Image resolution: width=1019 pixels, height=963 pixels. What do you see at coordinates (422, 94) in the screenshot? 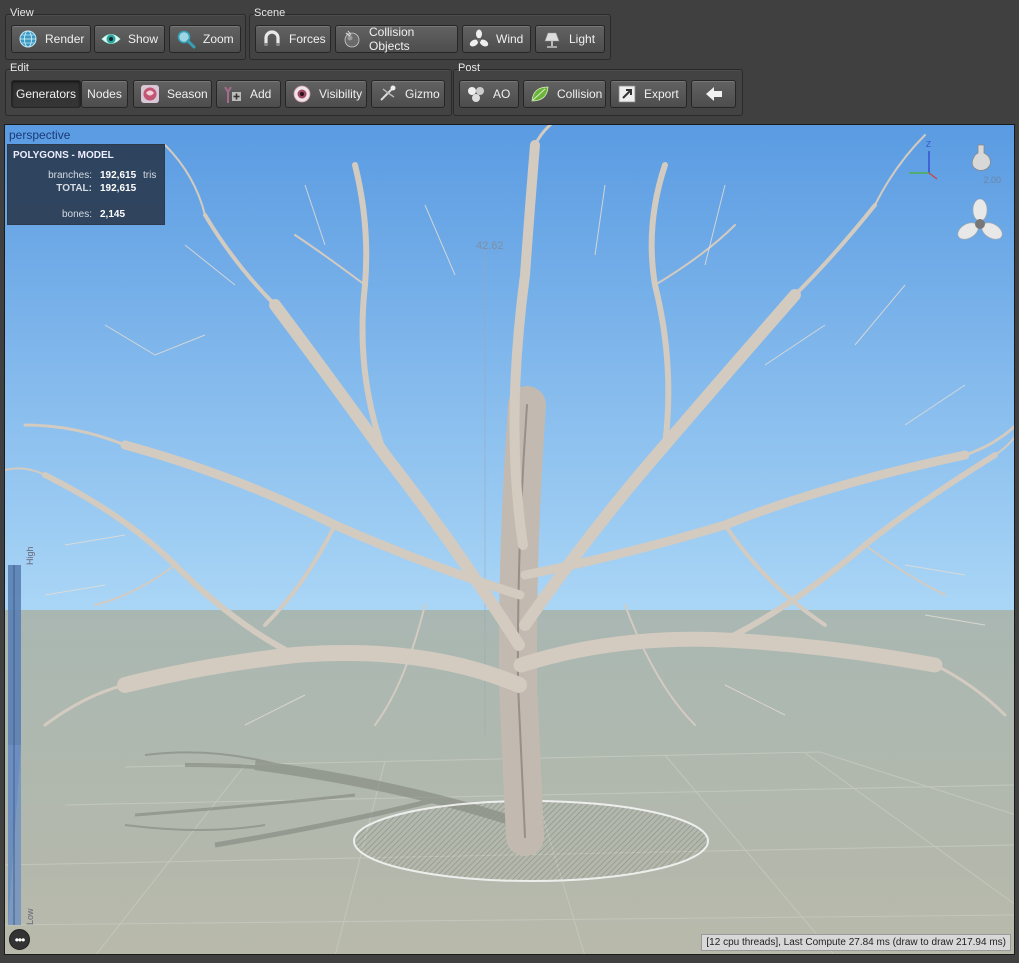
I see `gizmo-button-label: Gizmo` at bounding box center [422, 94].